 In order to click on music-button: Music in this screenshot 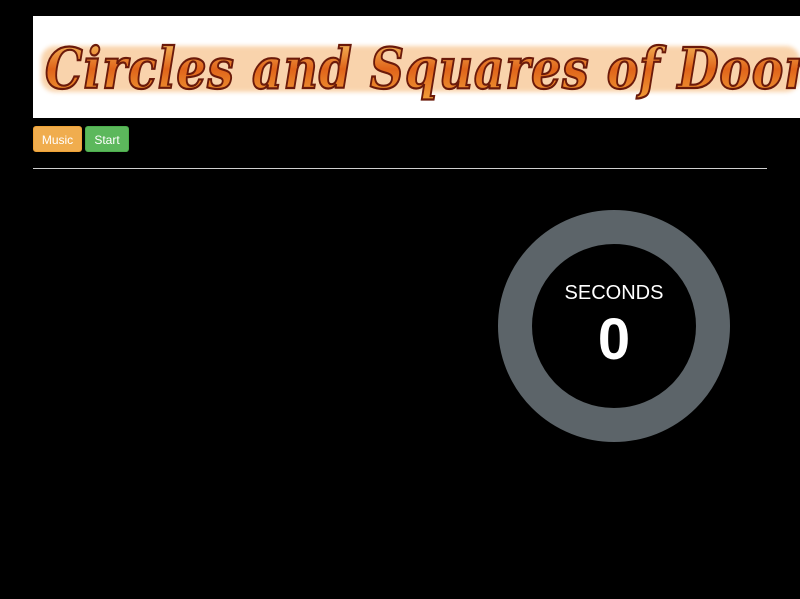, I will do `click(57, 139)`.